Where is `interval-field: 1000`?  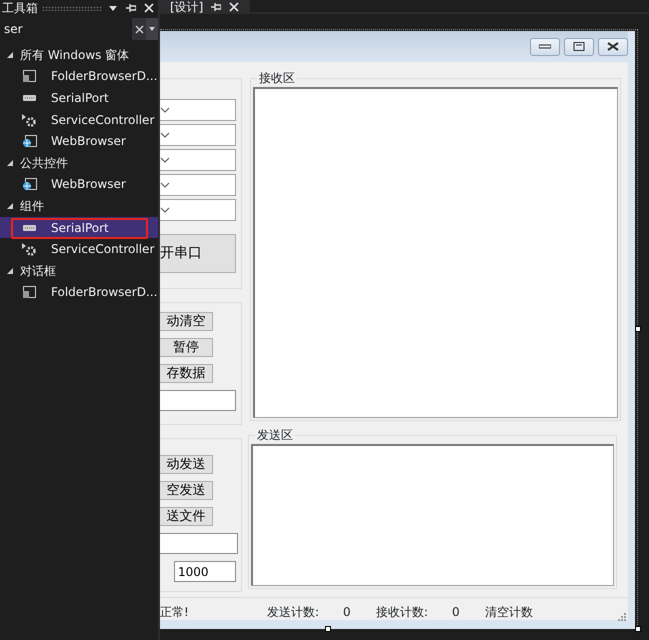 interval-field: 1000 is located at coordinates (205, 571).